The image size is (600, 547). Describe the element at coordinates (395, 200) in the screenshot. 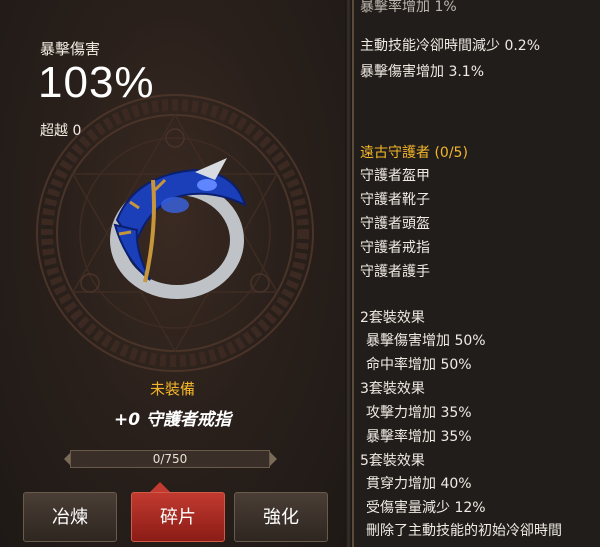

I see `set-piece: 守護者靴子` at that location.